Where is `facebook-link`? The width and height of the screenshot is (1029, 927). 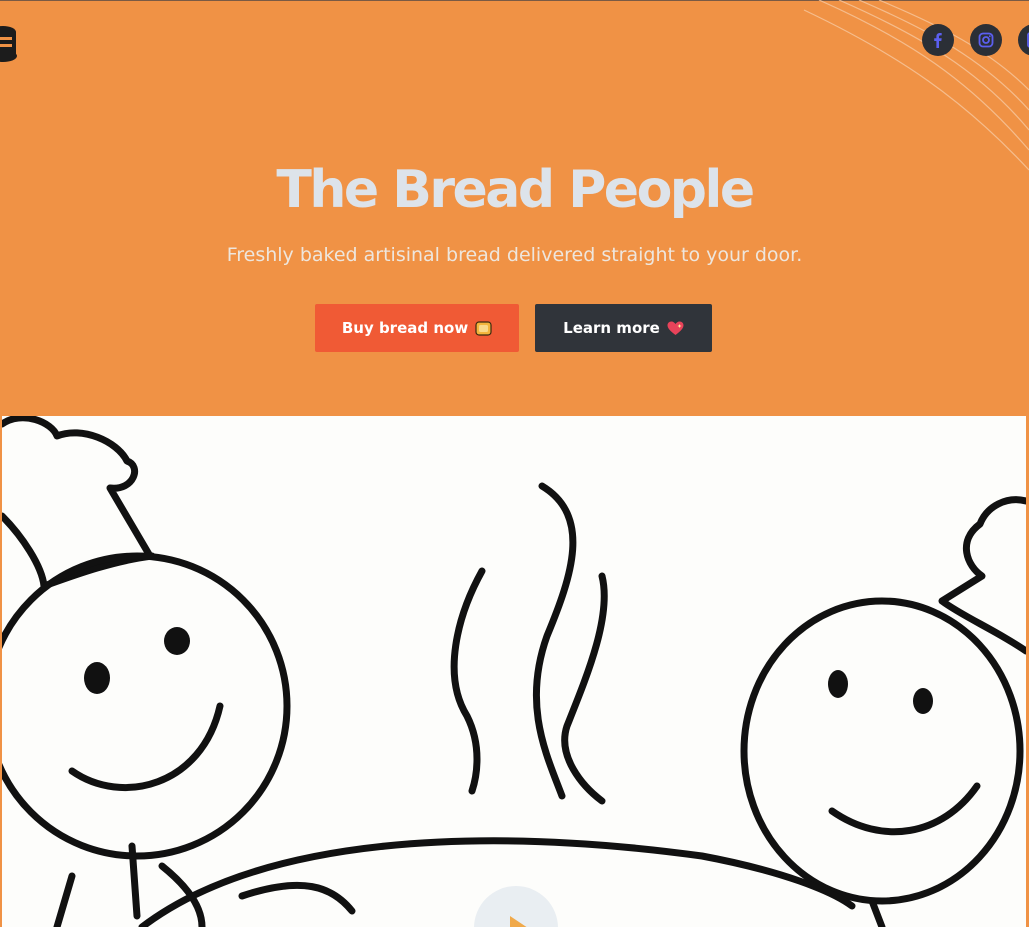
facebook-link is located at coordinates (938, 40).